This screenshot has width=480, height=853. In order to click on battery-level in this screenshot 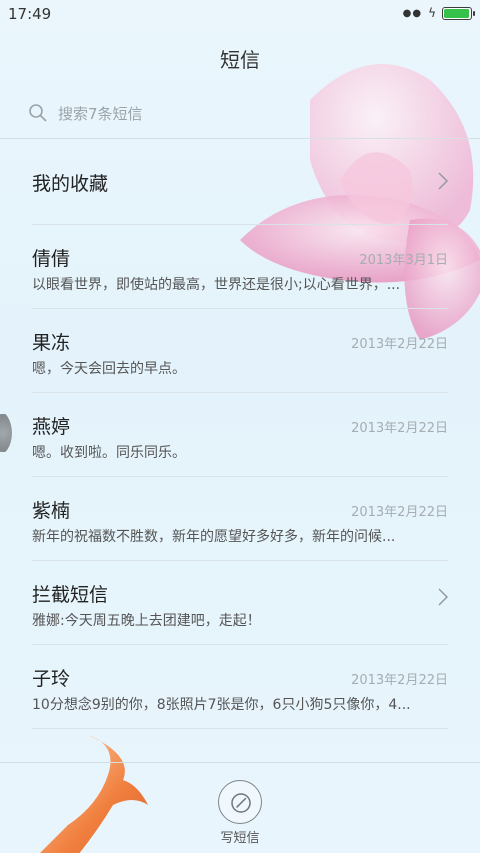, I will do `click(456, 13)`.